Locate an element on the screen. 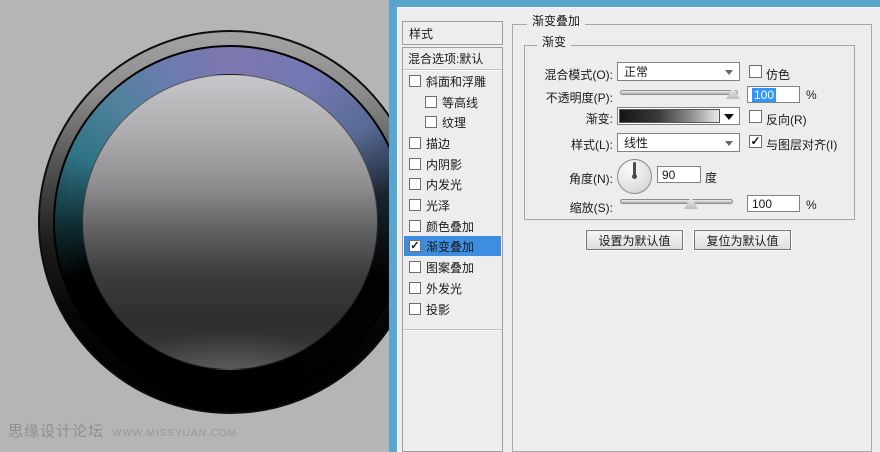 This screenshot has width=880, height=452. reverse-checkbox is located at coordinates (755, 116).